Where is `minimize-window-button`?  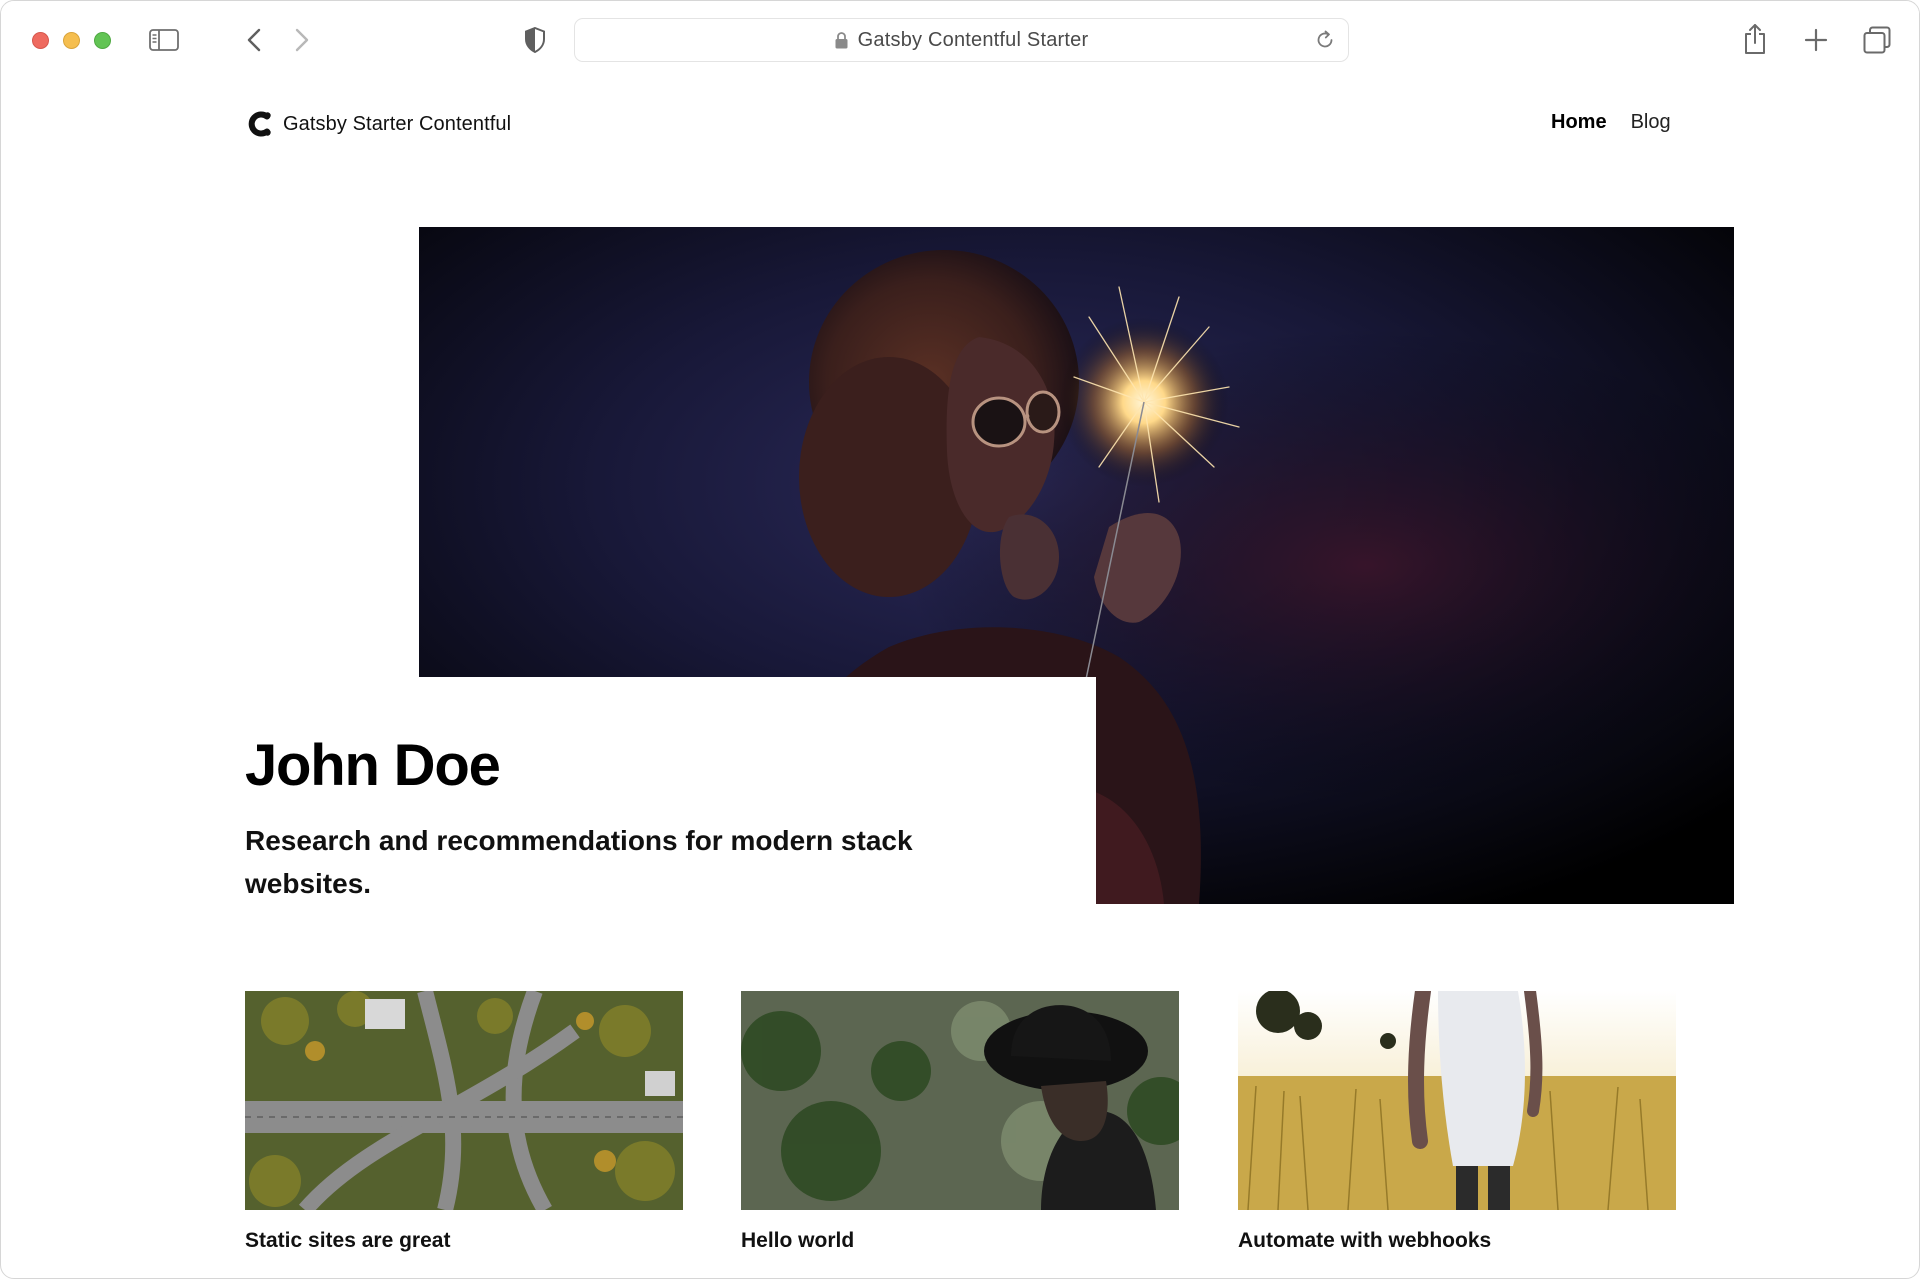 minimize-window-button is located at coordinates (71, 40).